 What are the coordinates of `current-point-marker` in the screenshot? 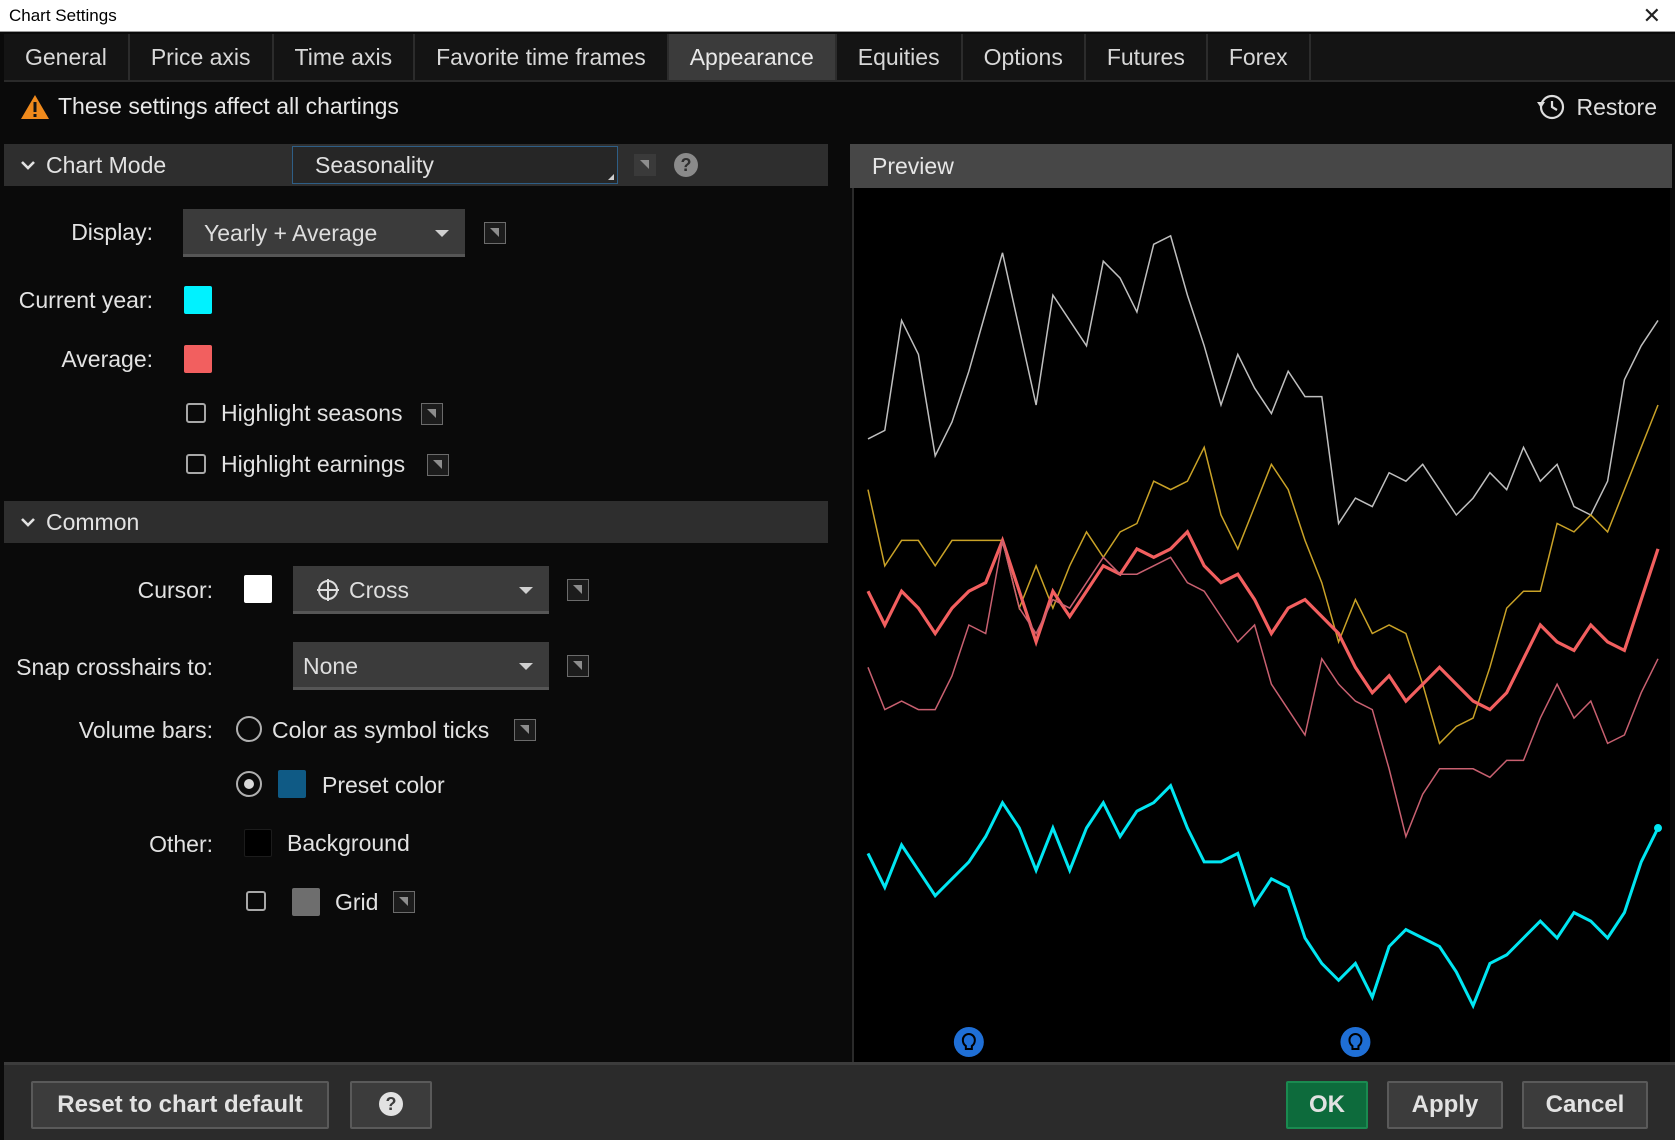 It's located at (1658, 828).